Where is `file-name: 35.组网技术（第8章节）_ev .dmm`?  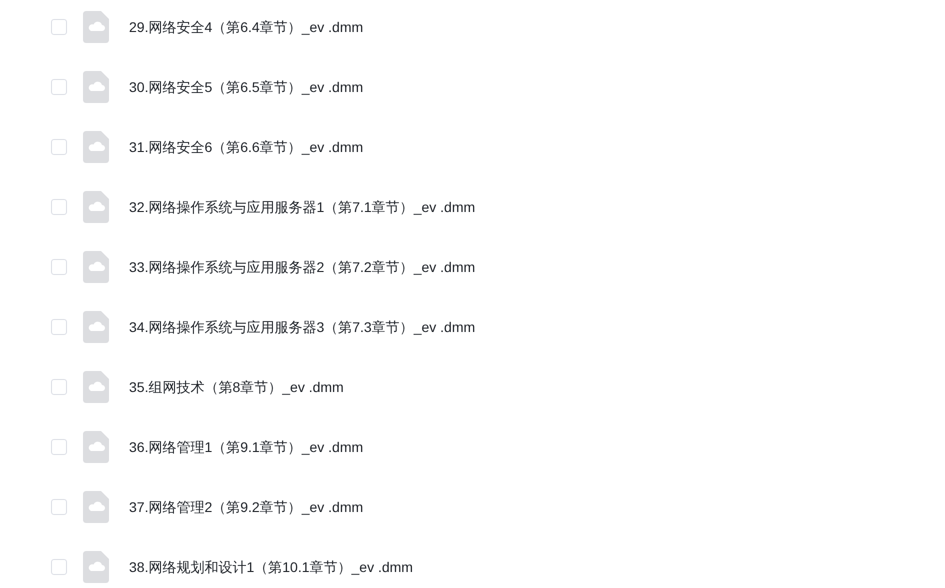
file-name: 35.组网技术（第8章节）_ev .dmm is located at coordinates (236, 387).